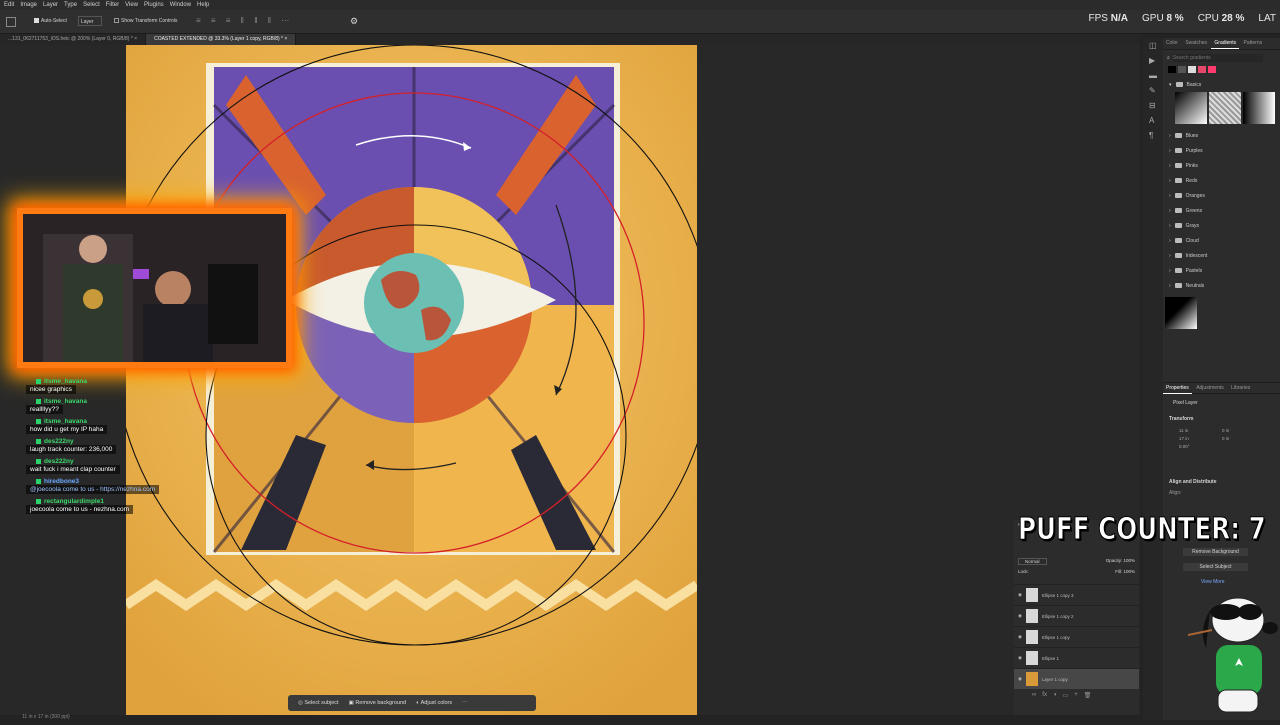  I want to click on history-icon: ◫, so click(1156, 45).